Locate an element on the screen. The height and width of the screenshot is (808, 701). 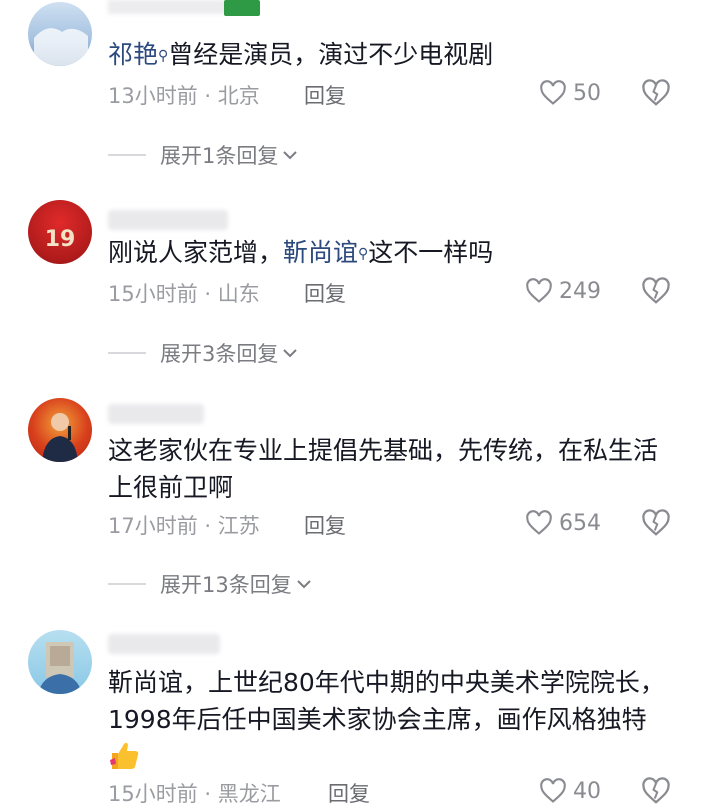
like-count: 249 is located at coordinates (580, 291).